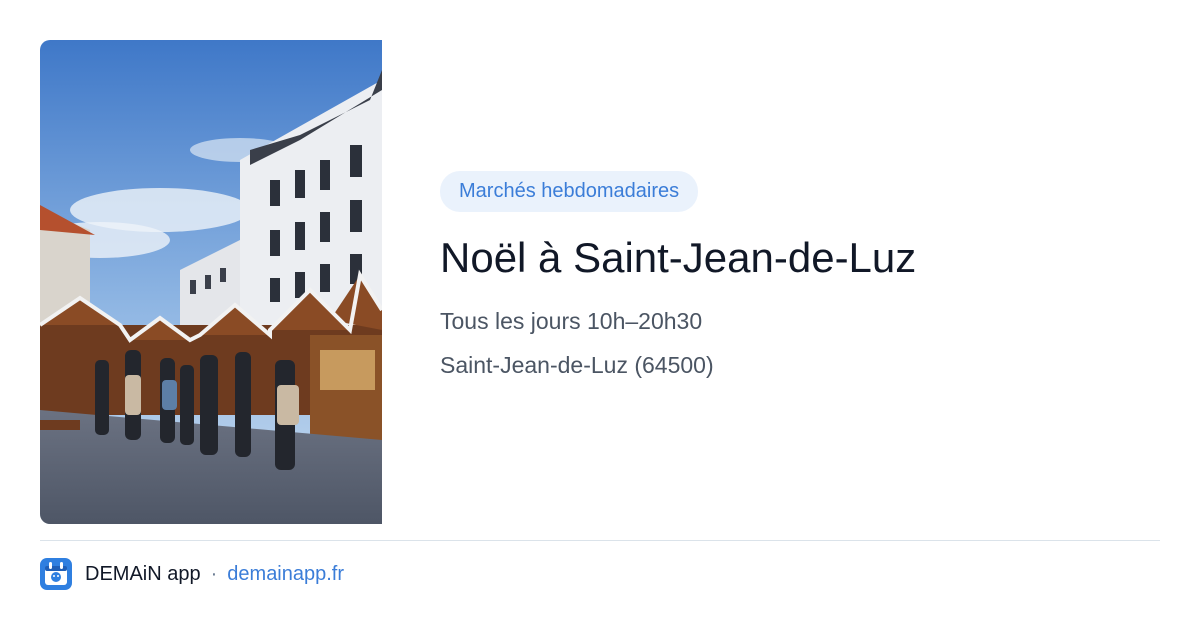 This screenshot has height=630, width=1200. What do you see at coordinates (143, 573) in the screenshot?
I see `app-name: DEMAiN app` at bounding box center [143, 573].